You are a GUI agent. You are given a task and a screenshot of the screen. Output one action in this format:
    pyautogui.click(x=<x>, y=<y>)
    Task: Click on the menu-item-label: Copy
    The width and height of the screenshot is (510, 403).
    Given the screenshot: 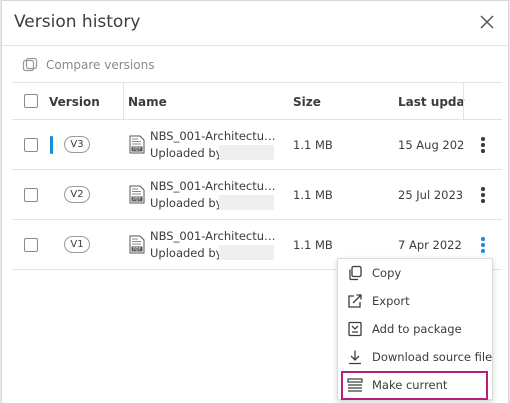 What is the action you would take?
    pyautogui.click(x=387, y=273)
    